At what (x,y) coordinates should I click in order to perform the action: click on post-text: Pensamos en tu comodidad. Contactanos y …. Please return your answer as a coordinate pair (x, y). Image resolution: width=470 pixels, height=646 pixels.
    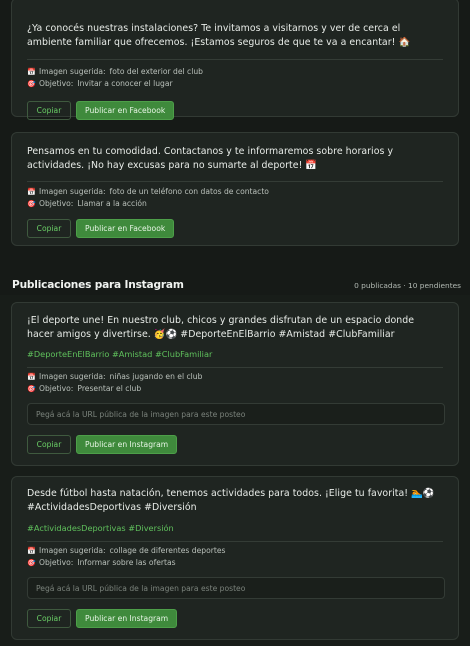
    Looking at the image, I should click on (210, 158).